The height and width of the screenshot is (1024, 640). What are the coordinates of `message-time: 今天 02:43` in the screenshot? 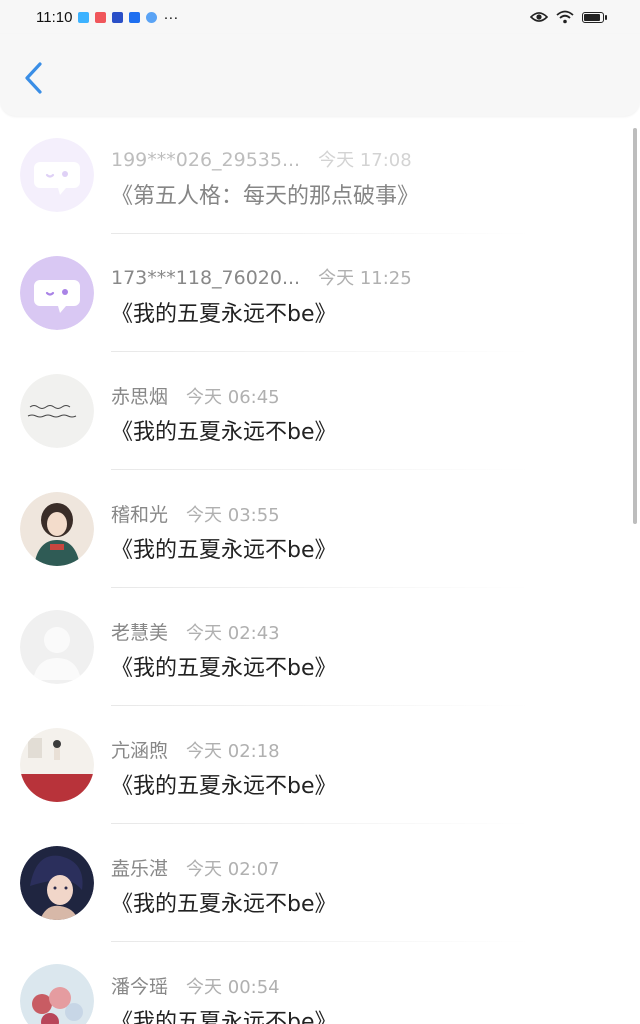 It's located at (233, 633).